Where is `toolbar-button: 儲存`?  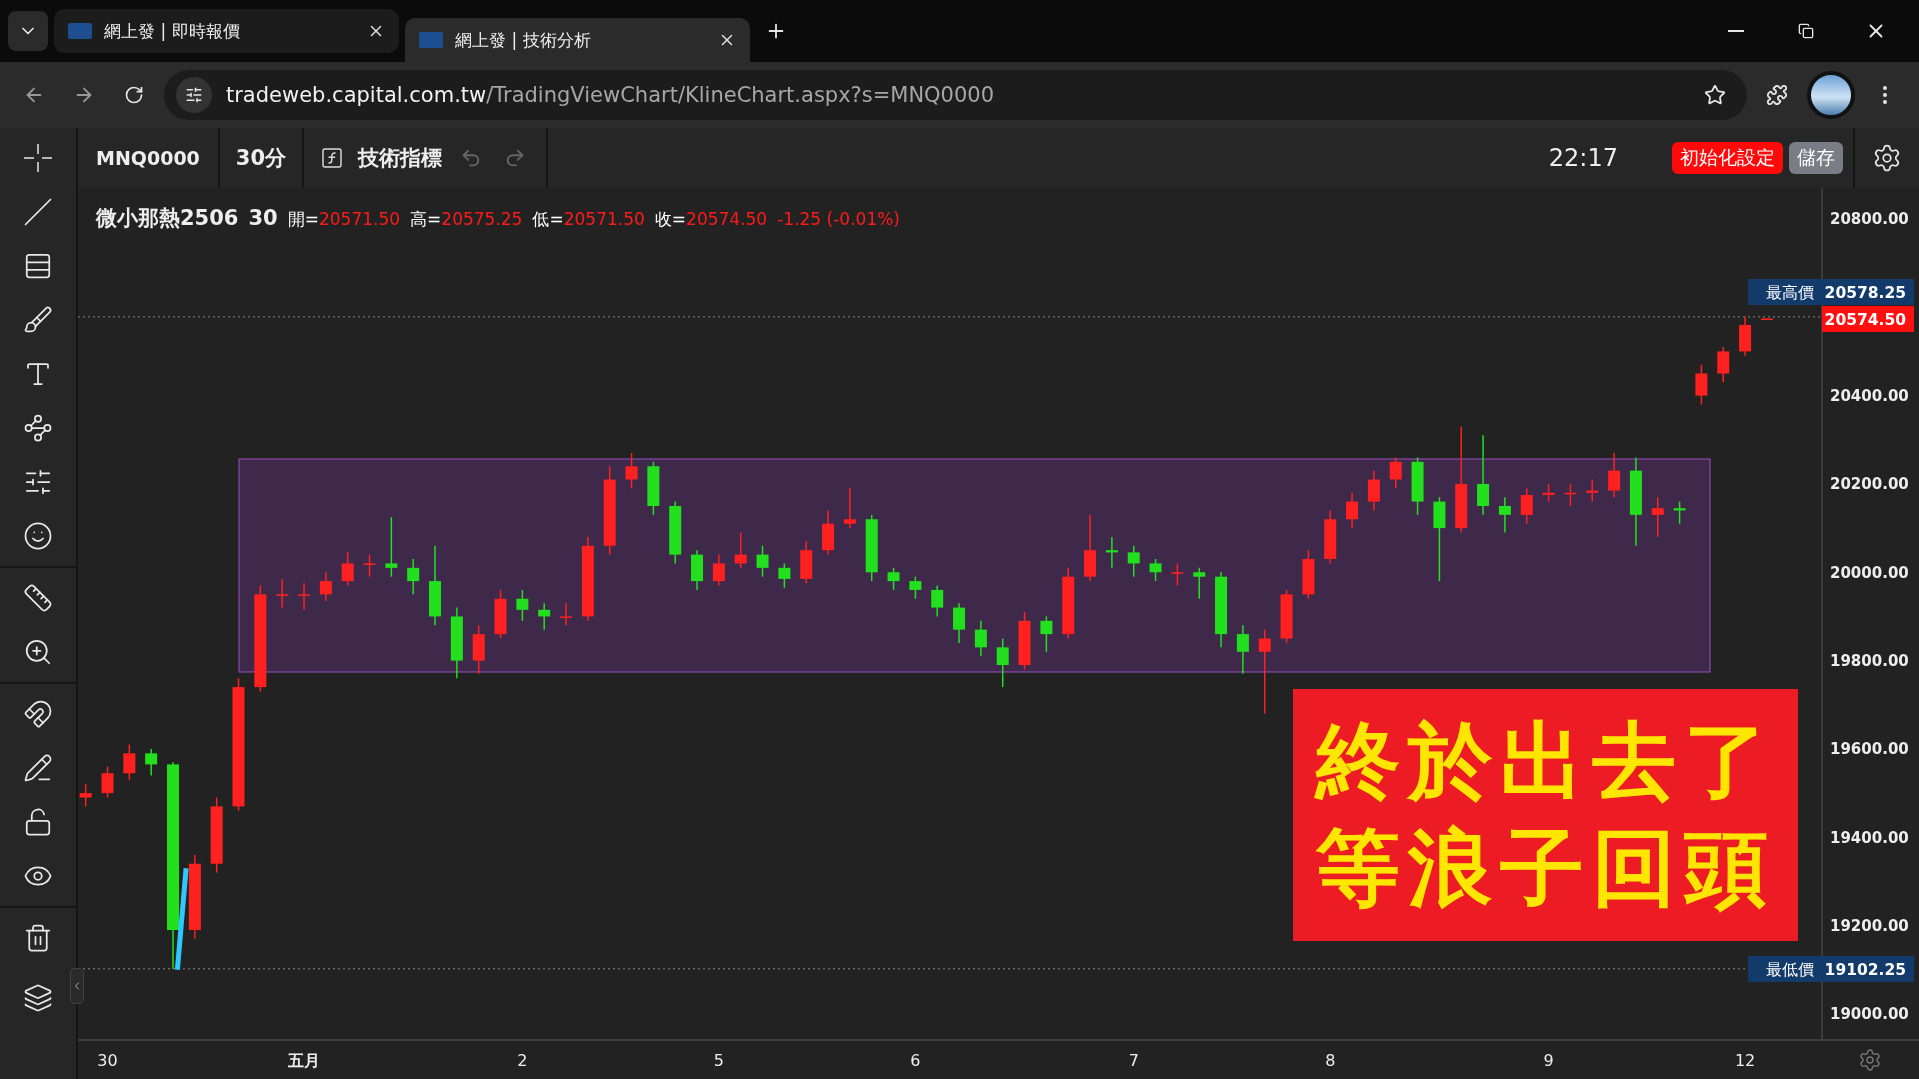
toolbar-button: 儲存 is located at coordinates (1816, 158).